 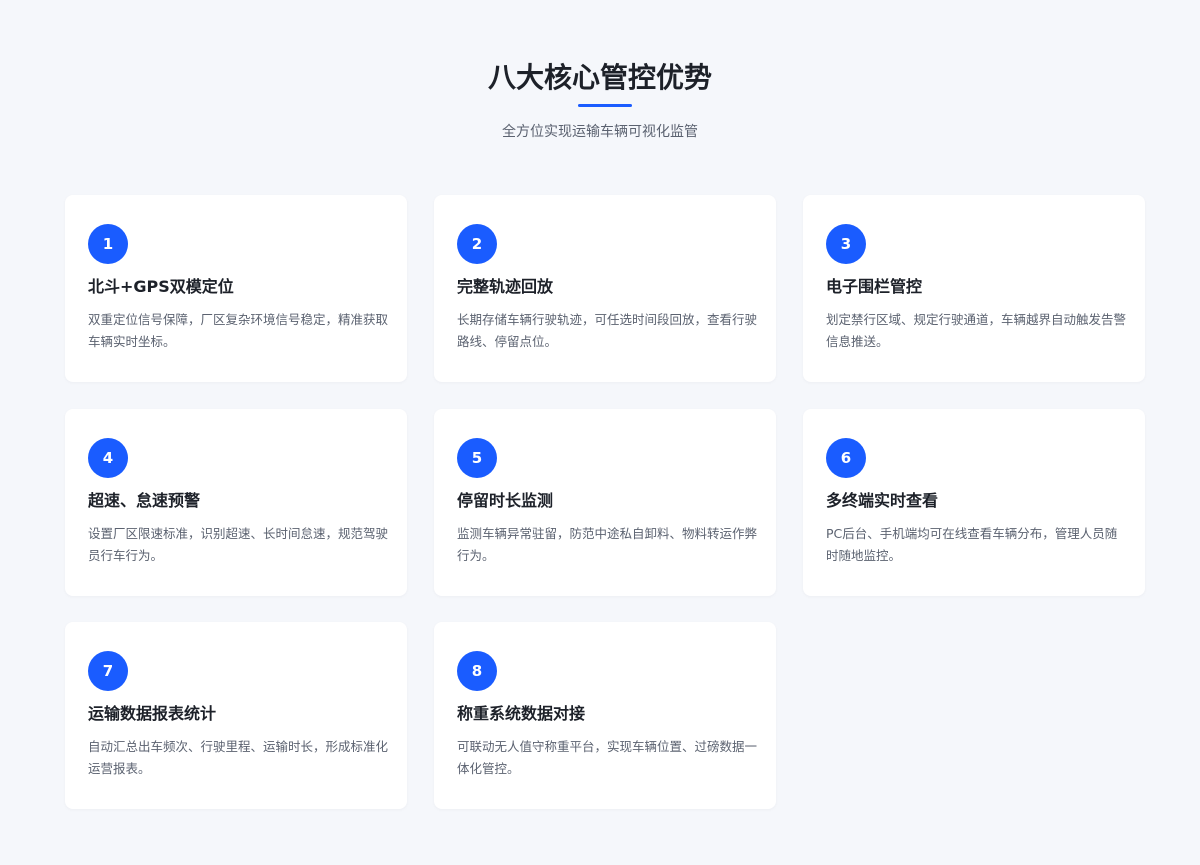 What do you see at coordinates (600, 132) in the screenshot?
I see `page-subtitle: 全方位实现运输车辆可视化监管` at bounding box center [600, 132].